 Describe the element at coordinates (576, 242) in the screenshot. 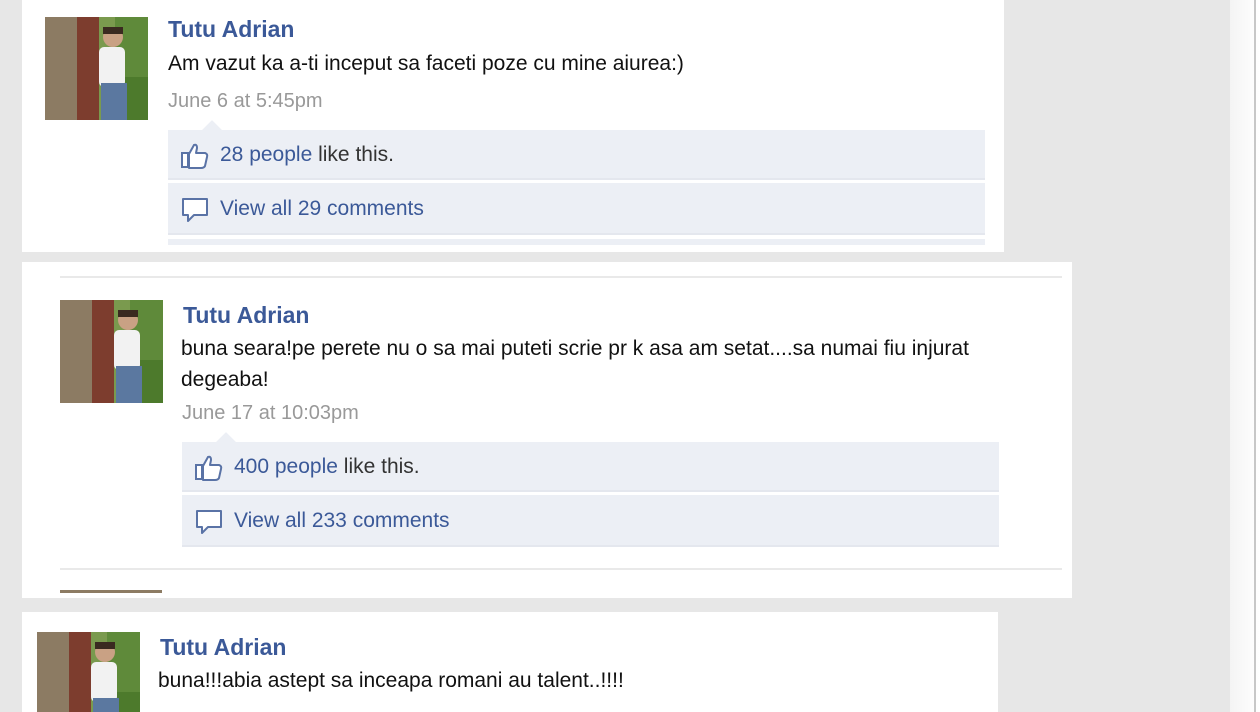

I see `ufi-next-row-edge` at that location.